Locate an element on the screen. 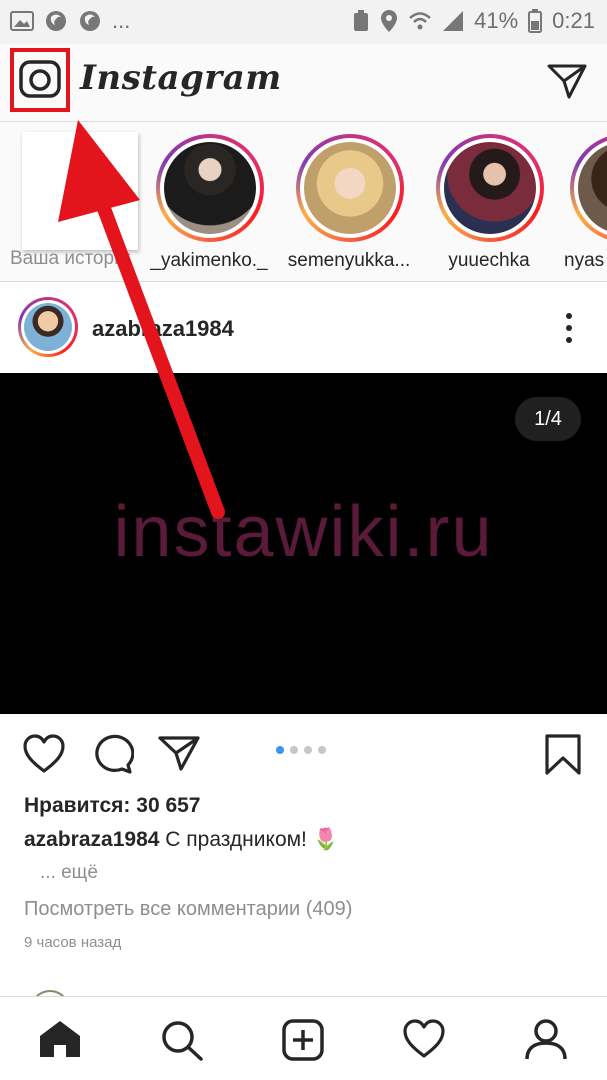 Image resolution: width=607 pixels, height=1080 pixels. post-actions is located at coordinates (303, 754).